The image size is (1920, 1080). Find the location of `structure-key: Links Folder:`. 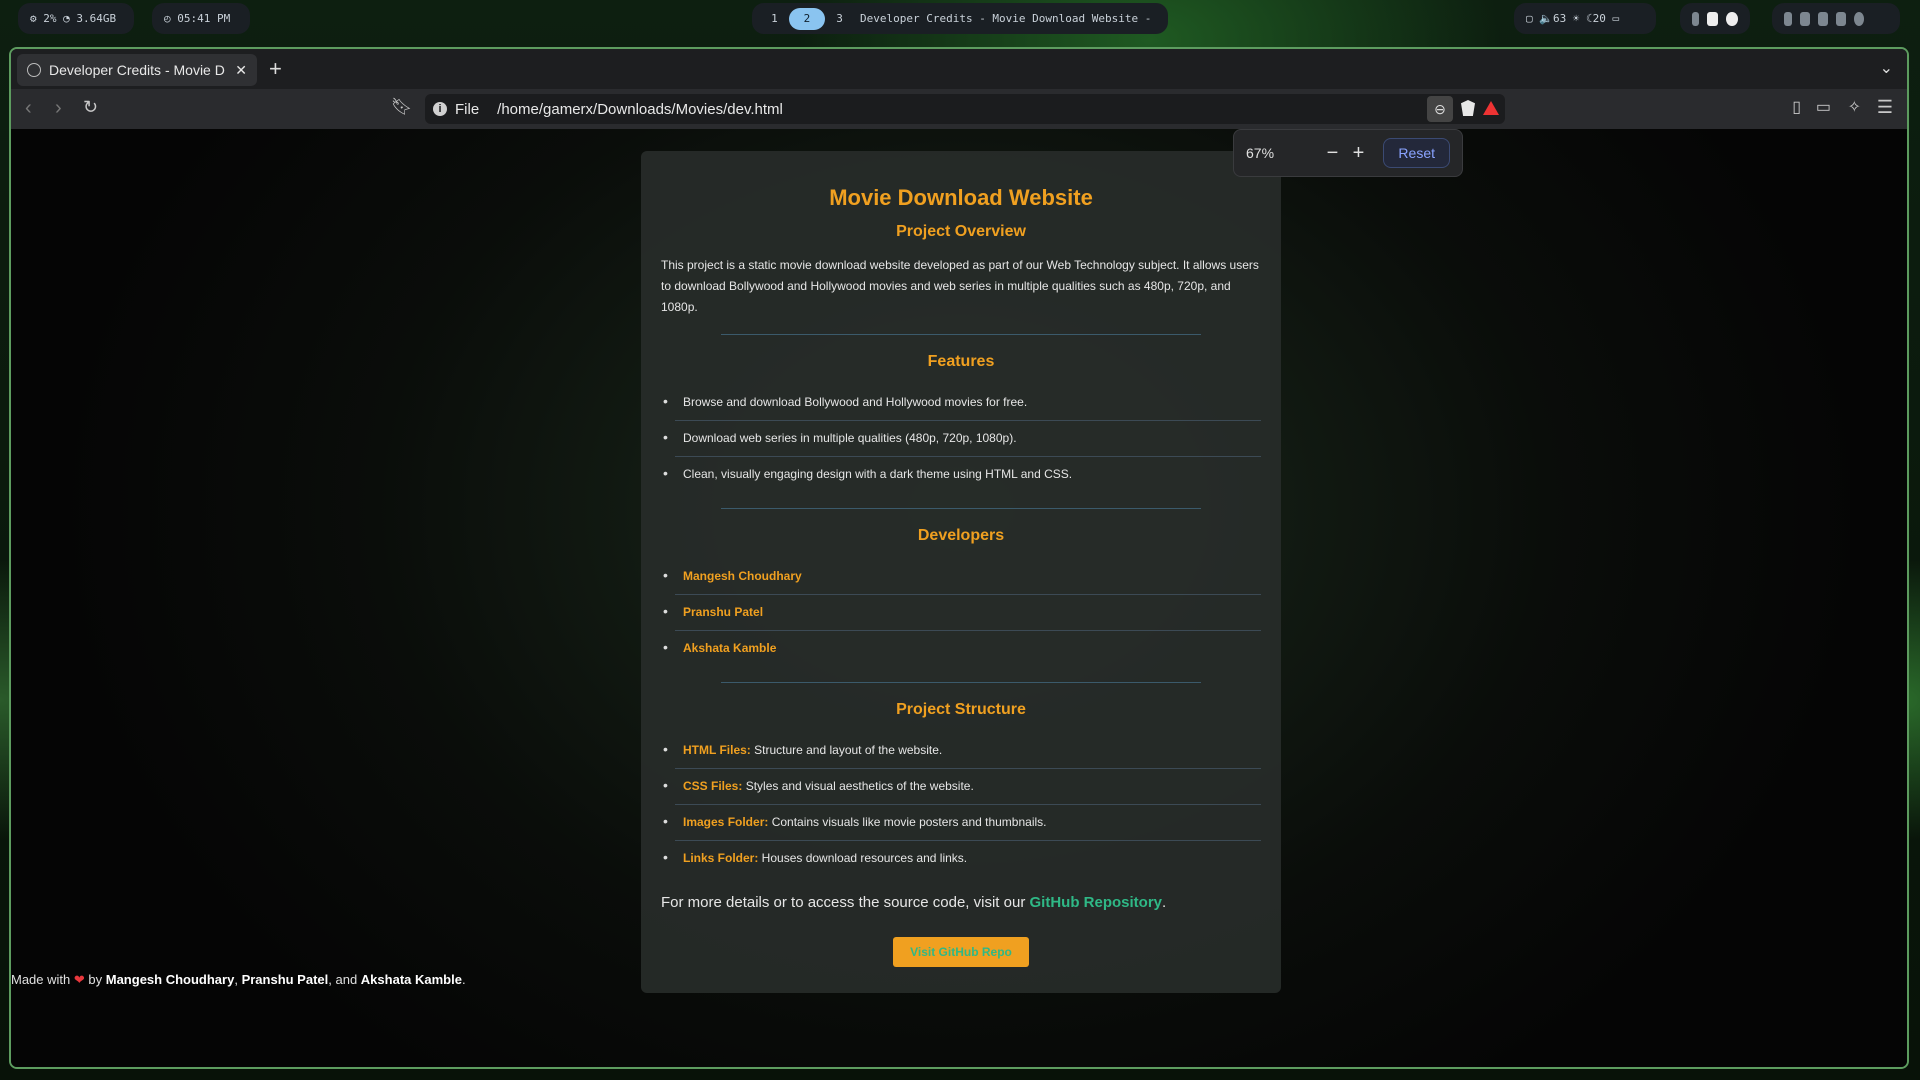

structure-key: Links Folder: is located at coordinates (721, 858).